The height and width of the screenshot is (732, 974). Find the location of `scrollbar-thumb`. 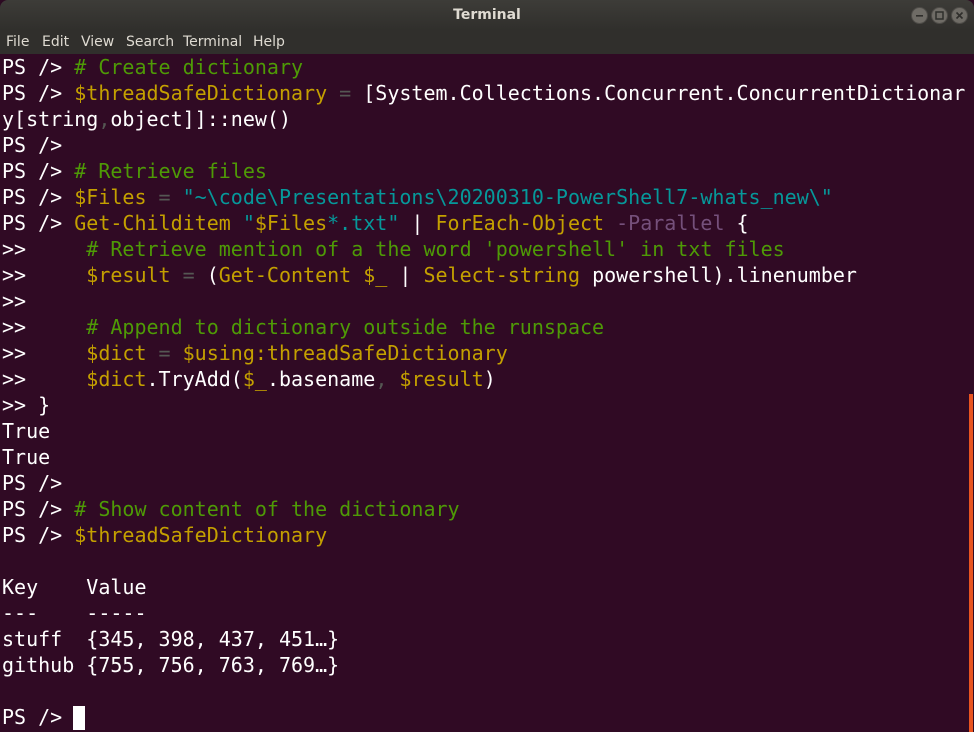

scrollbar-thumb is located at coordinates (971, 563).